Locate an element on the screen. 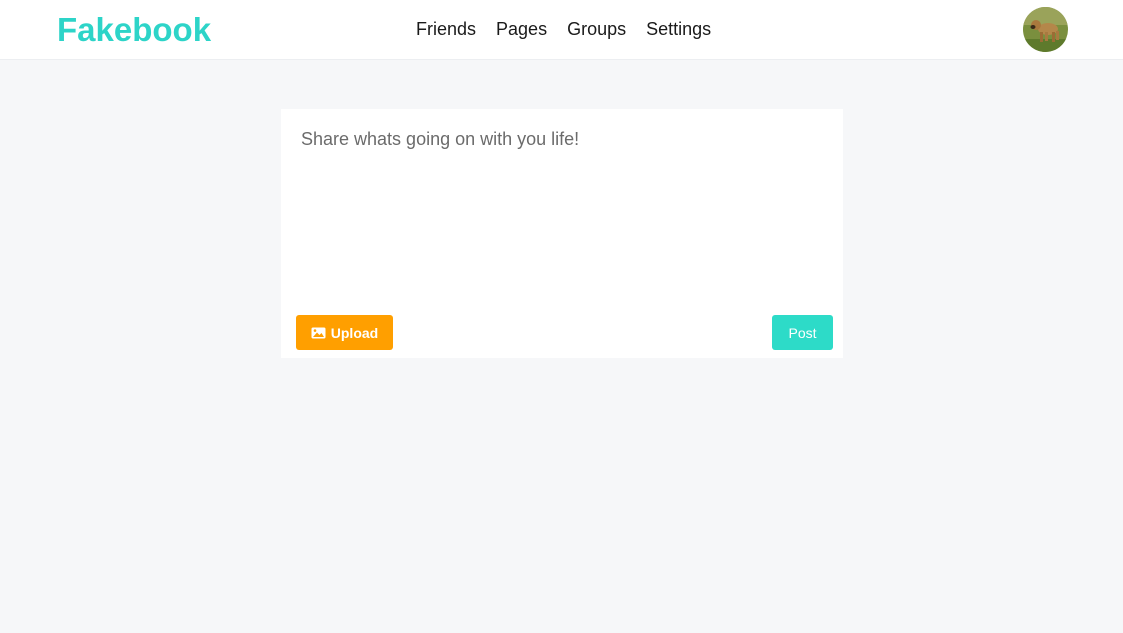 The width and height of the screenshot is (1123, 633). upload-button-label: Upload is located at coordinates (354, 332).